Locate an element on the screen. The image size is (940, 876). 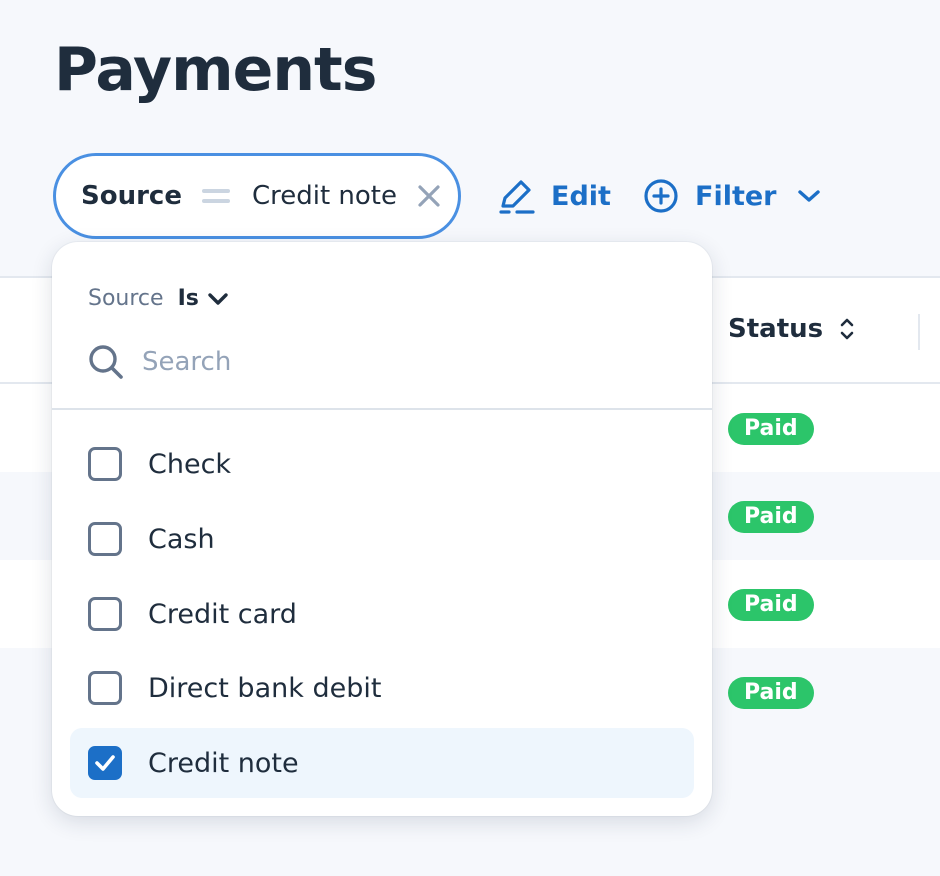
edit-button: Edit is located at coordinates (554, 196).